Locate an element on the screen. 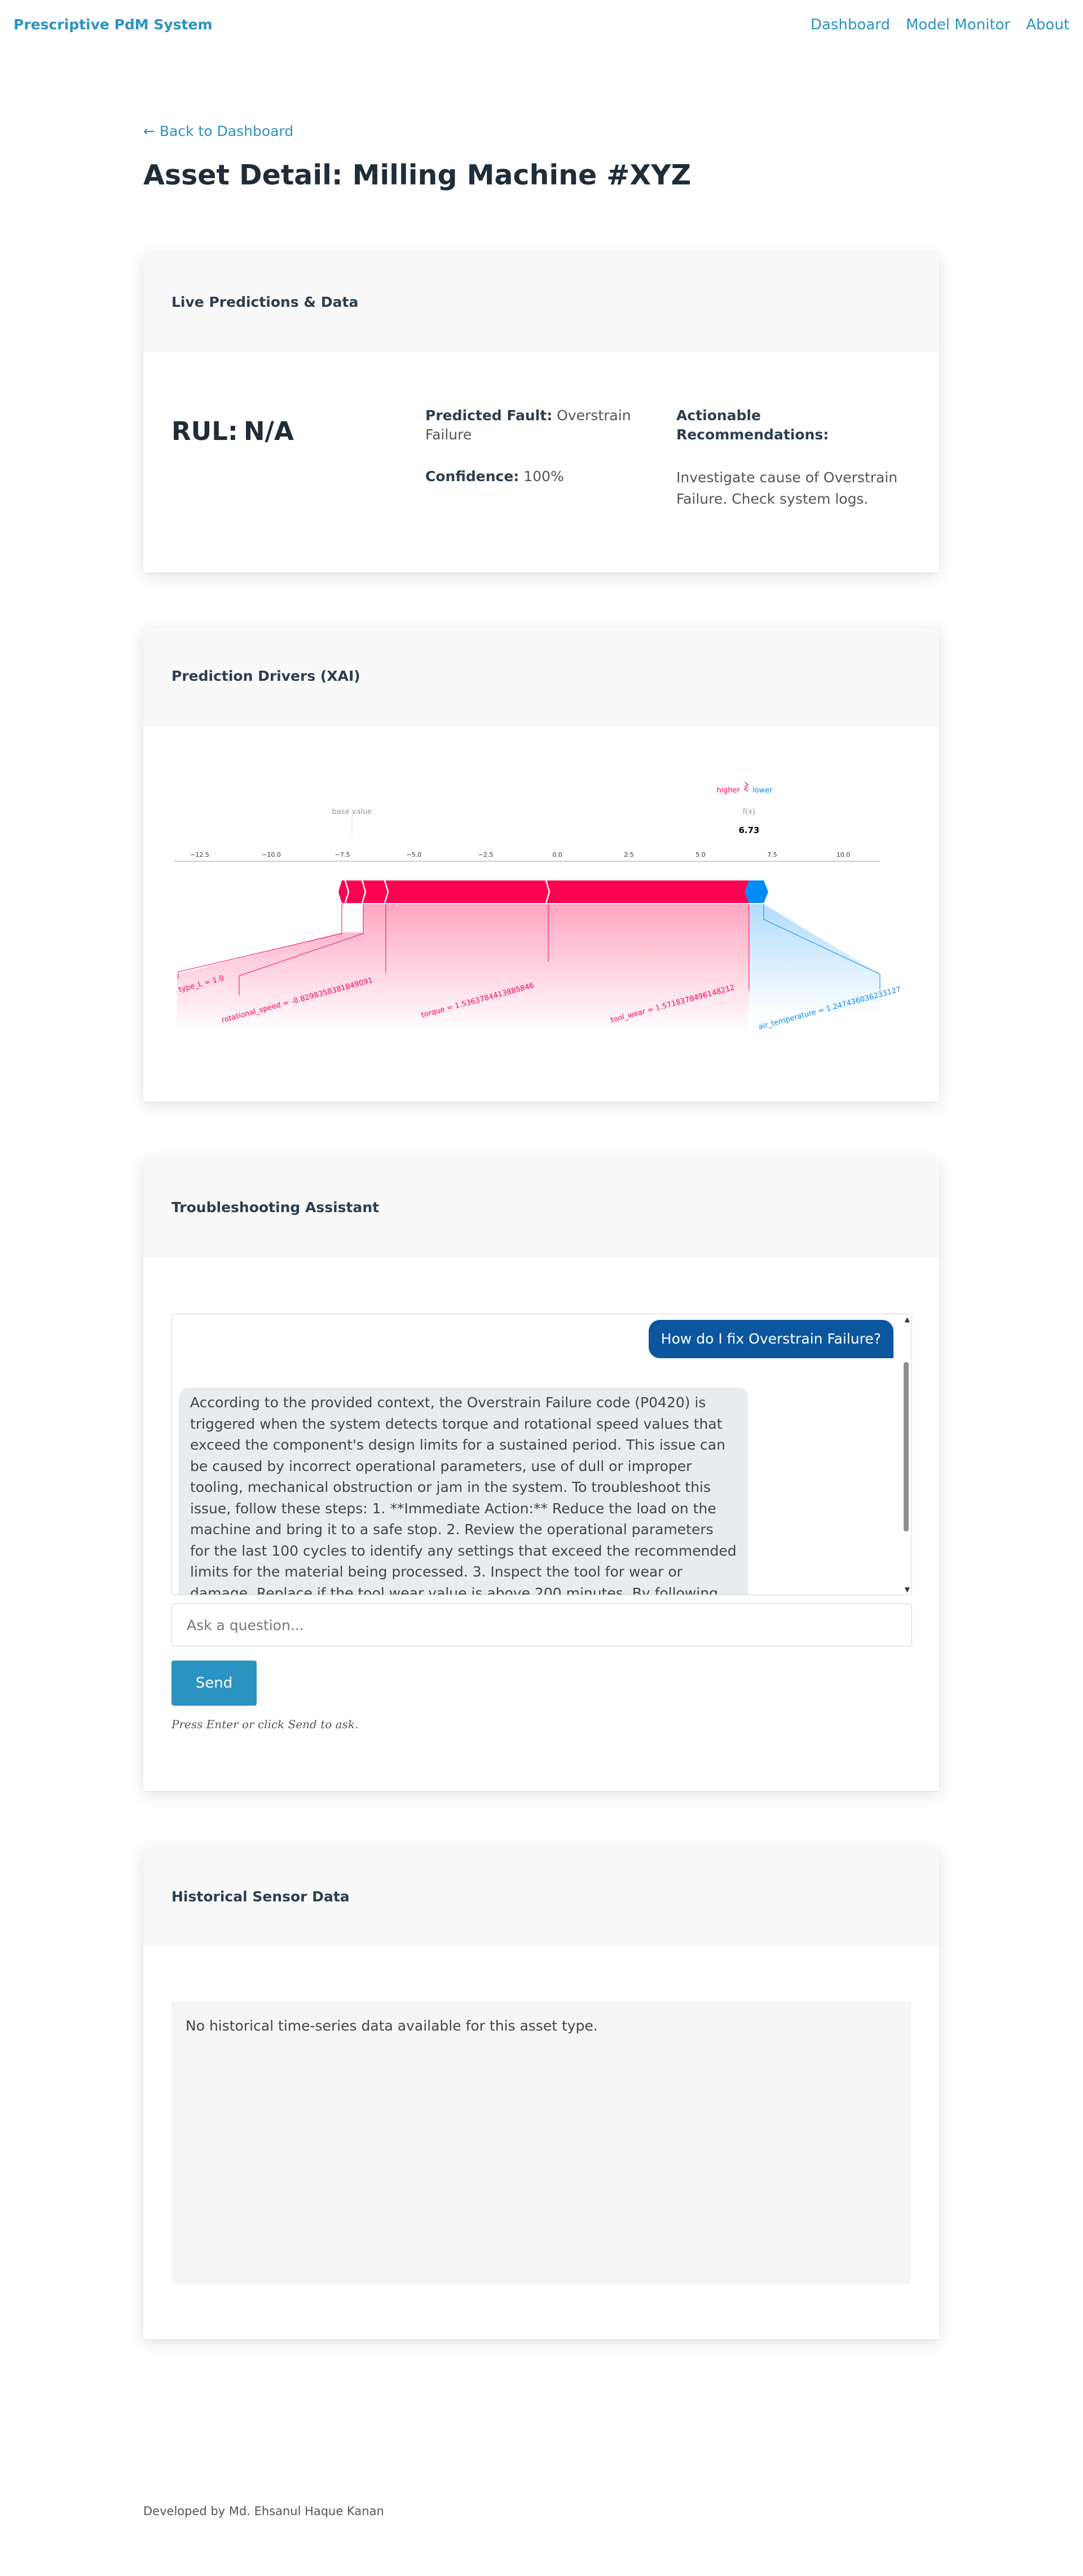 The image size is (1083, 2576). card-header: Historical Sensor Data is located at coordinates (541, 1897).